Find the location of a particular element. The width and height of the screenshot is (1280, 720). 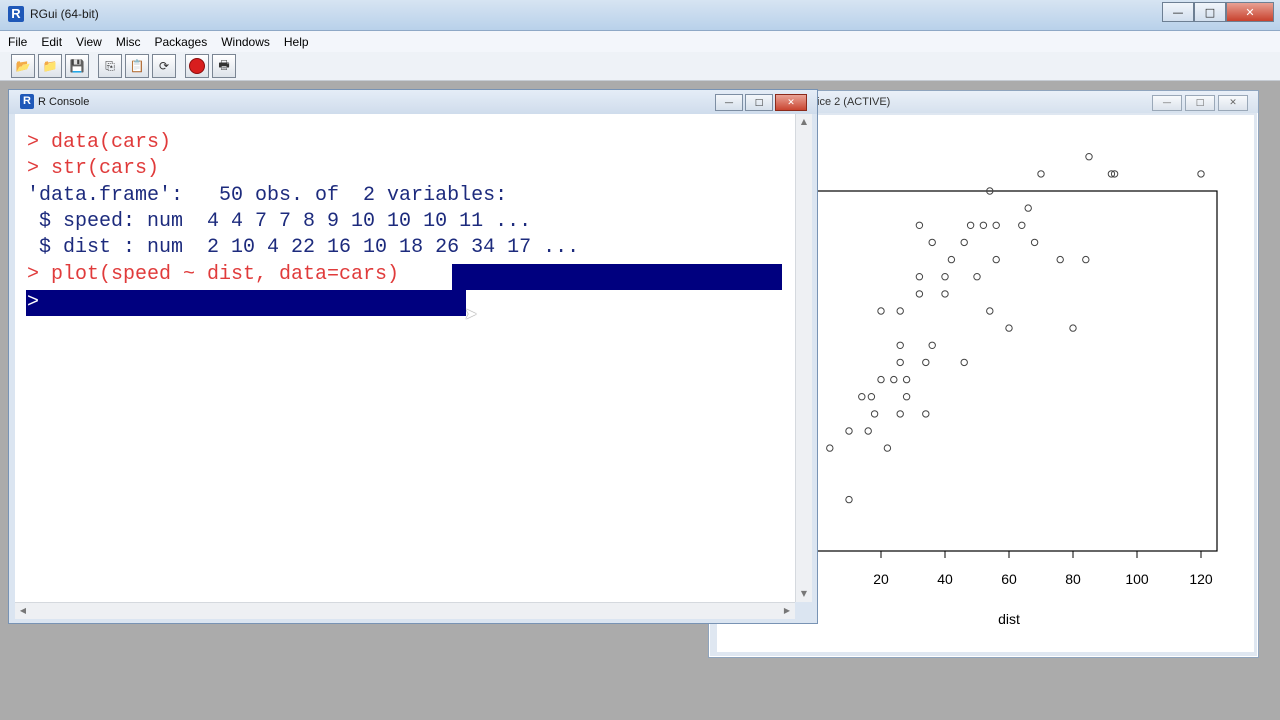

console-line: > data(cars) is located at coordinates (99, 142).